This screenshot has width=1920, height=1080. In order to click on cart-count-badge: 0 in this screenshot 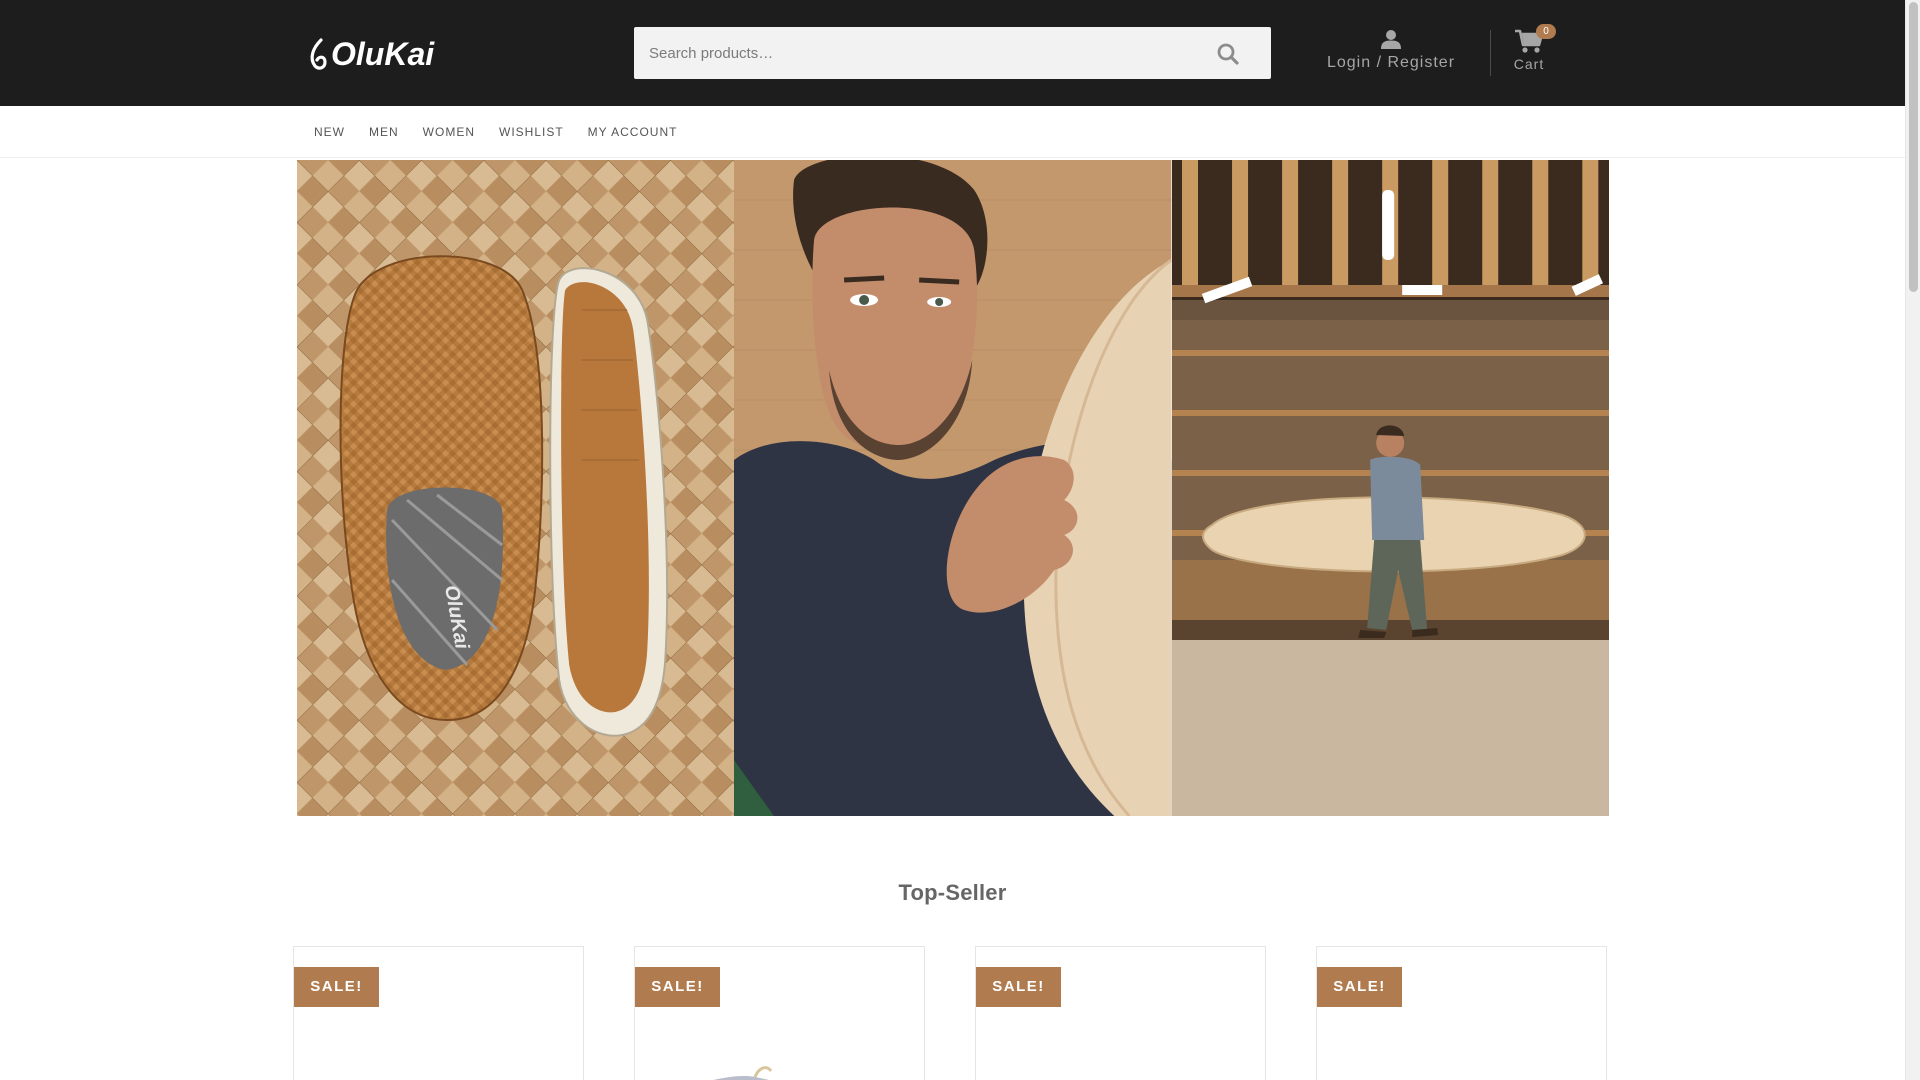, I will do `click(1546, 31)`.